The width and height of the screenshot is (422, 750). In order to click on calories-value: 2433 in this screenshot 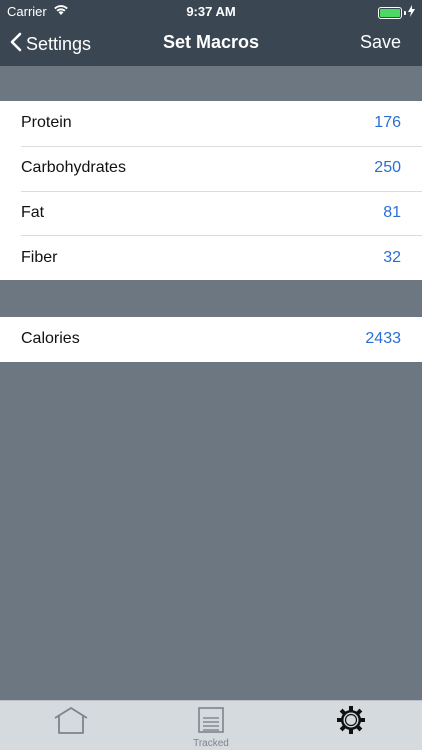, I will do `click(383, 339)`.